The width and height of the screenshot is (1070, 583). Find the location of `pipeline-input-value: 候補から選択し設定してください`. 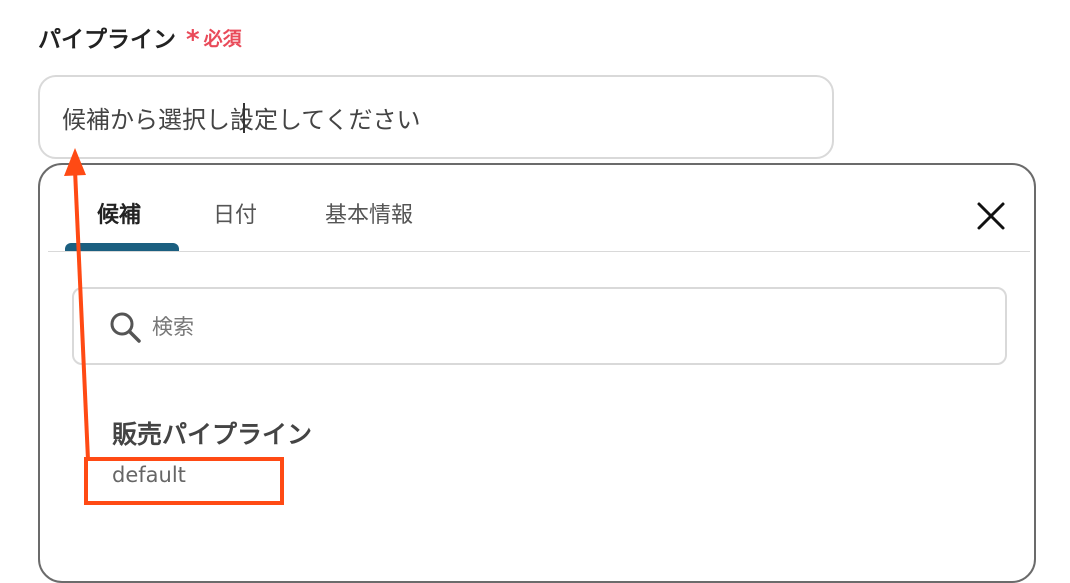

pipeline-input-value: 候補から選択し設定してください is located at coordinates (241, 119).